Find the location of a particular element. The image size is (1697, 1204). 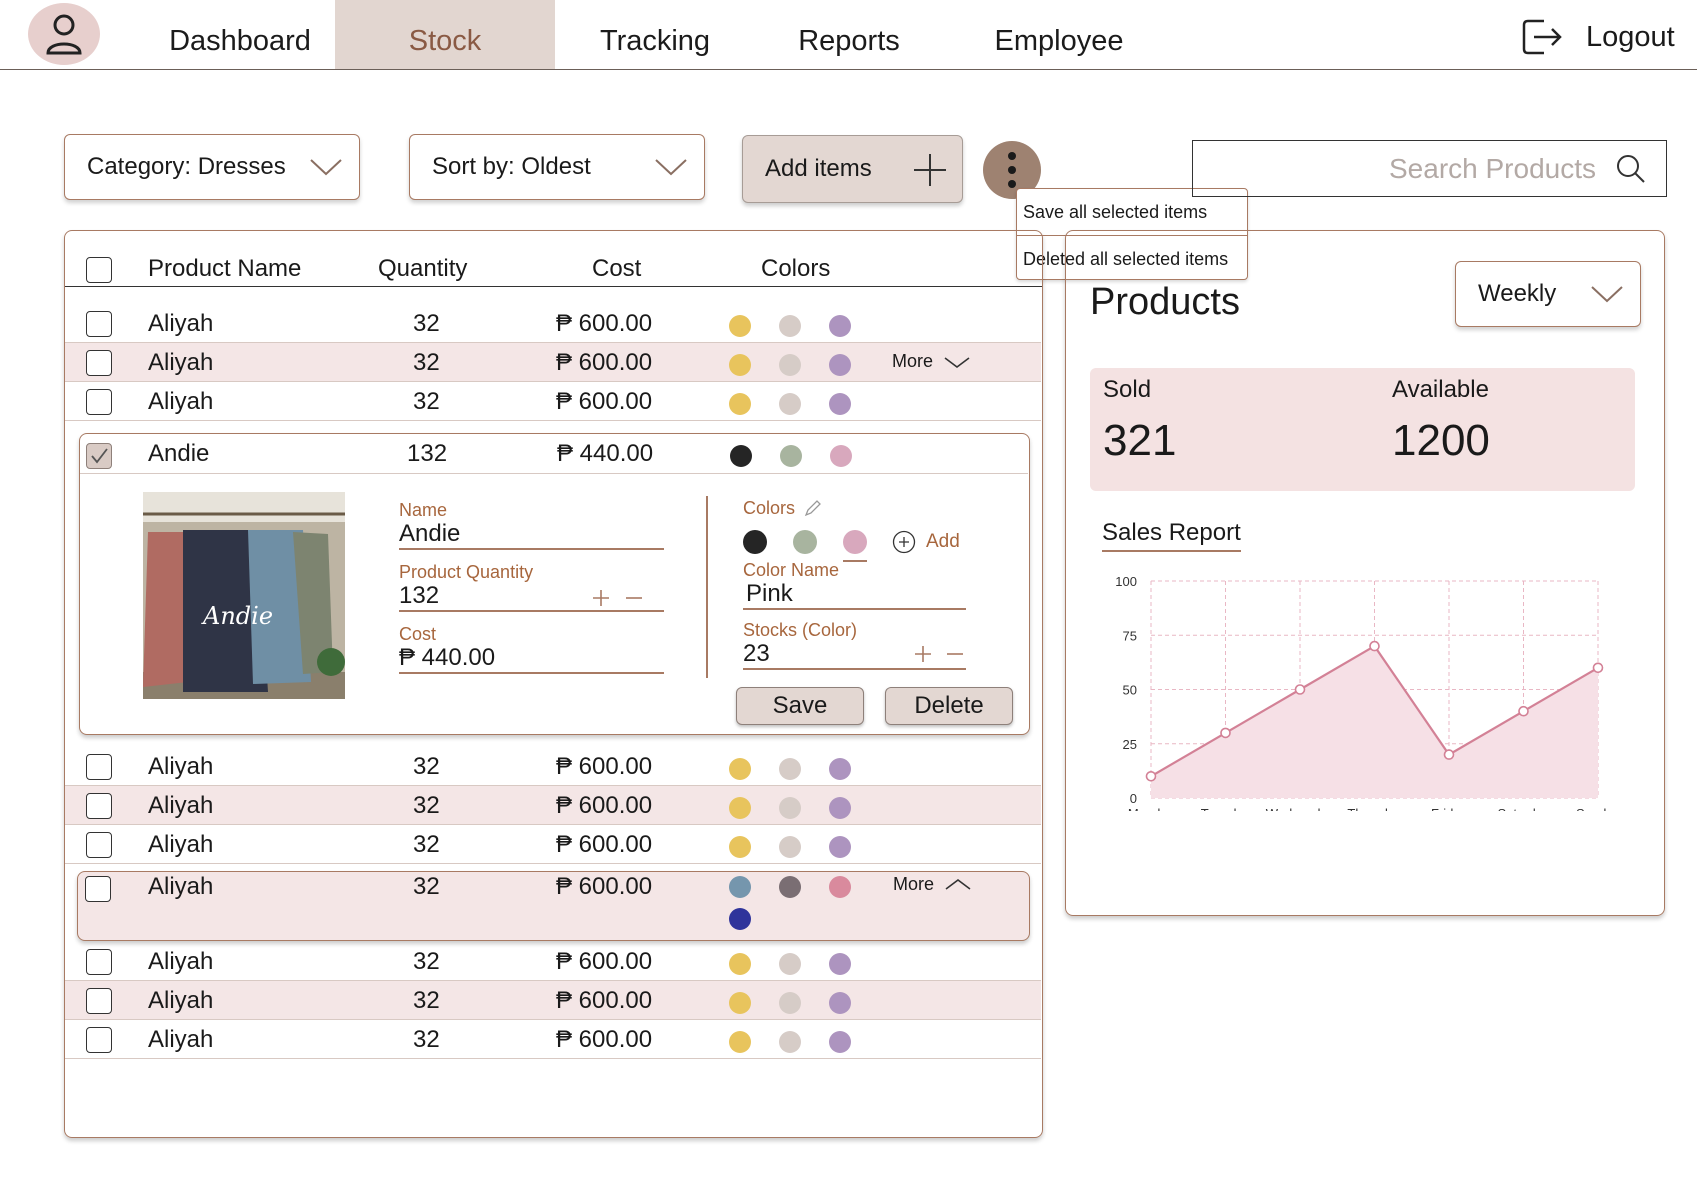

color-option-pink is located at coordinates (855, 542).